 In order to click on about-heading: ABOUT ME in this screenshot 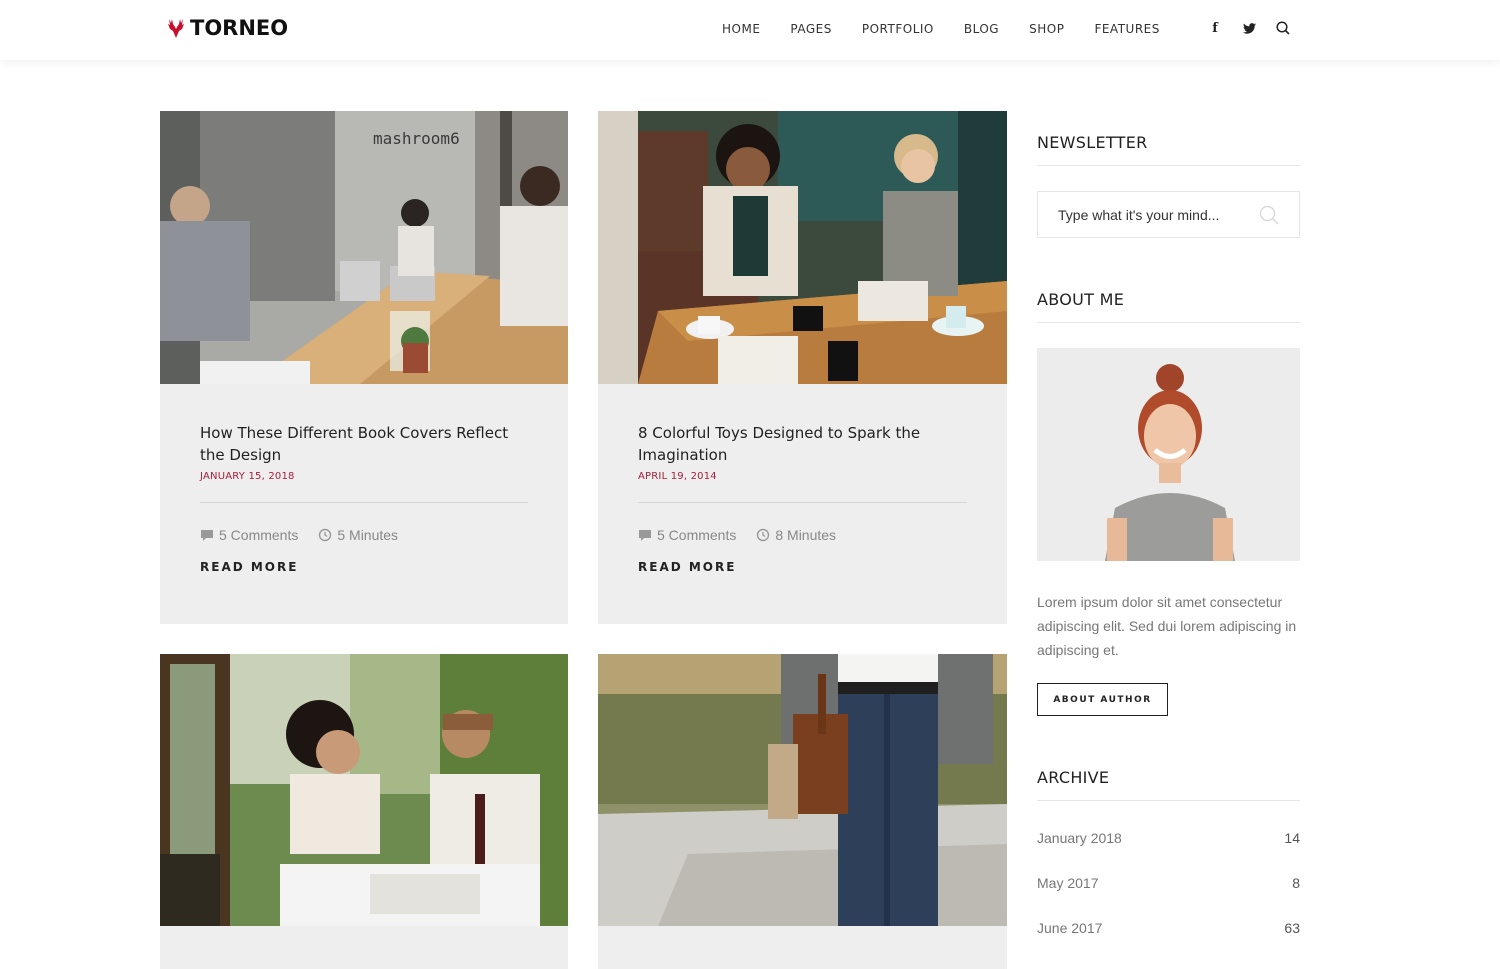, I will do `click(1081, 299)`.